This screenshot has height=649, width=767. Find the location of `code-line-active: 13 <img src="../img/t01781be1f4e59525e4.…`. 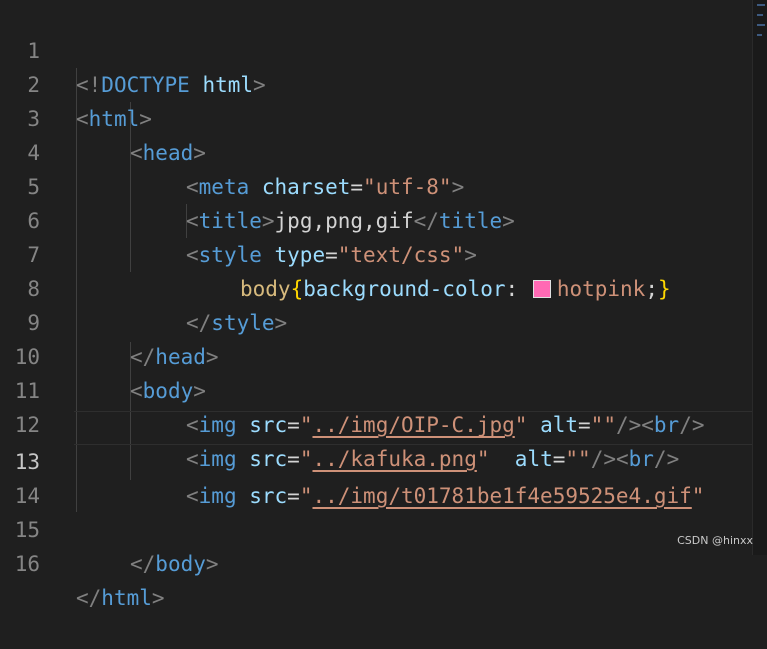

code-line-active: 13 <img src="../img/t01781be1f4e59525e4.… is located at coordinates (383, 459).